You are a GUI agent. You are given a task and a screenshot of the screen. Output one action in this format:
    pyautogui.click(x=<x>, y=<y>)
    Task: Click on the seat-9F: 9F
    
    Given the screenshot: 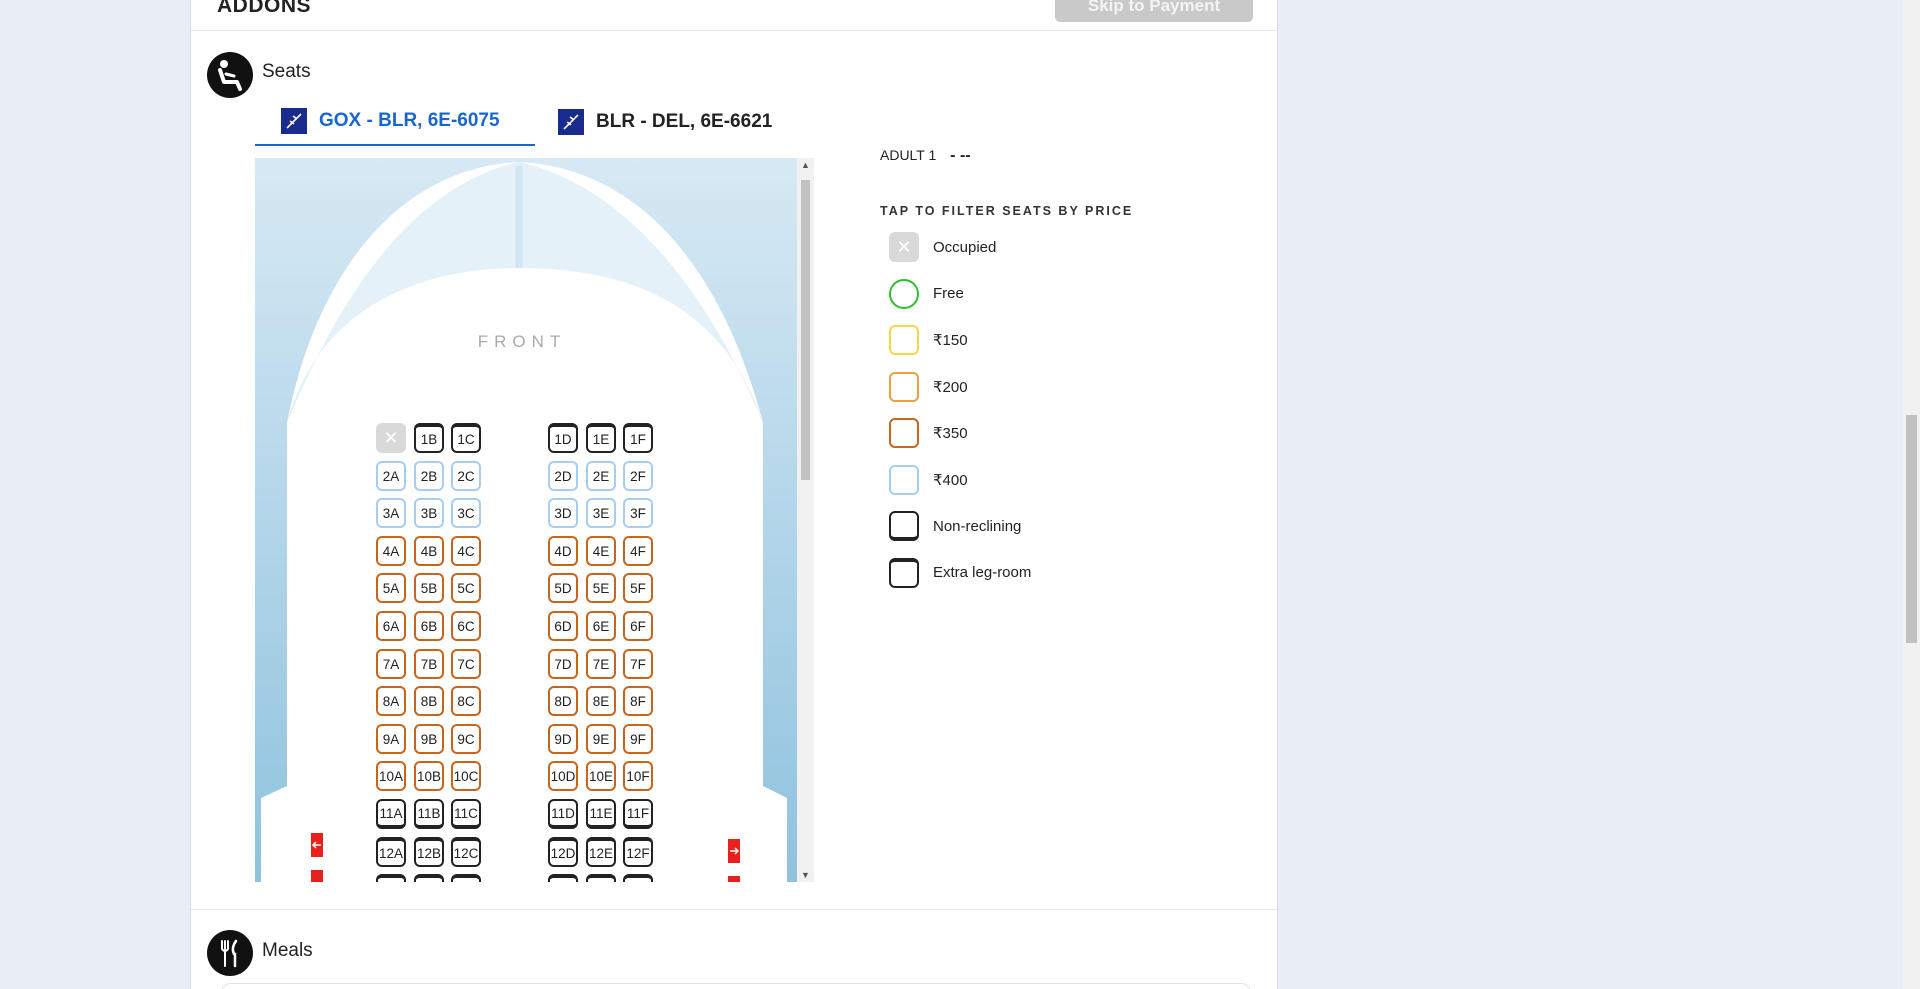 What is the action you would take?
    pyautogui.click(x=638, y=739)
    